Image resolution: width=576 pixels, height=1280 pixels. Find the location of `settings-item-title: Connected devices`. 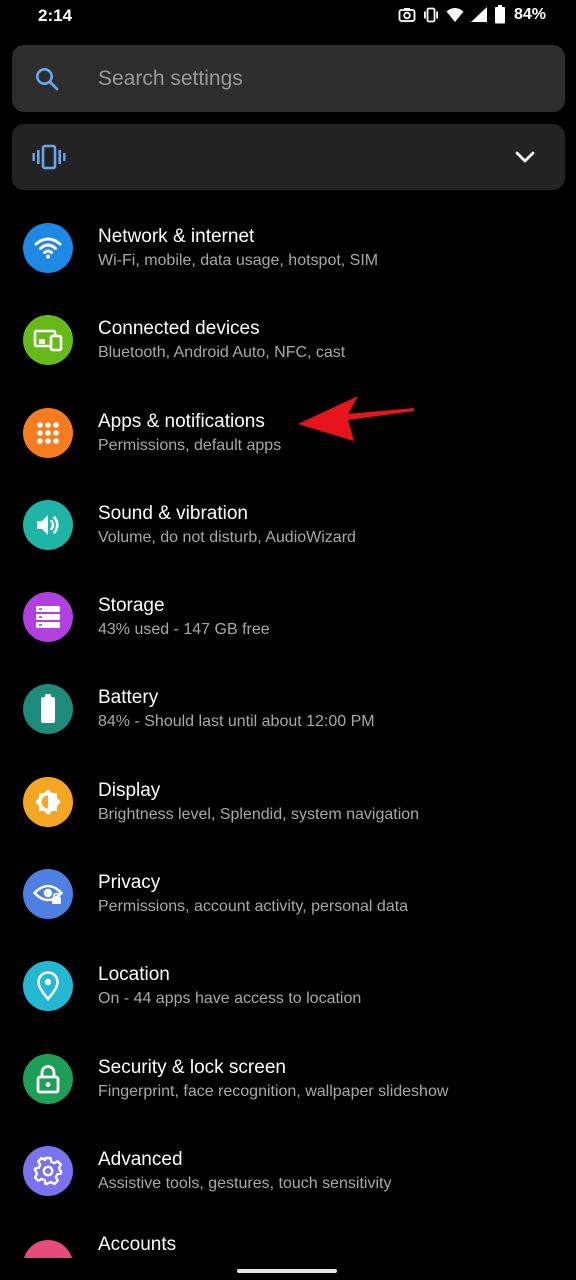

settings-item-title: Connected devices is located at coordinates (179, 329).